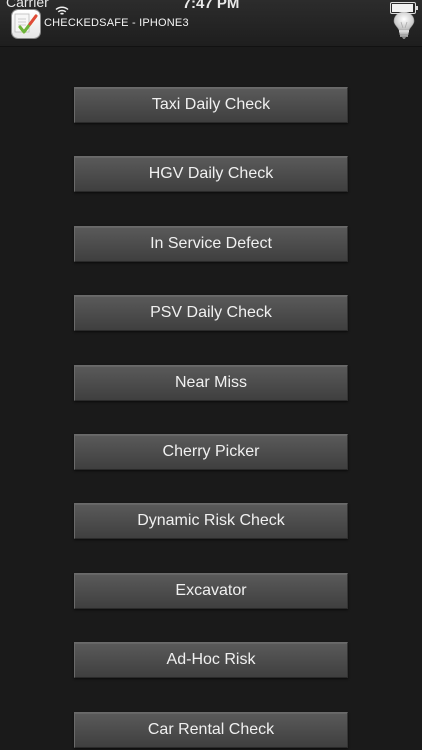 The image size is (422, 750). I want to click on ad-hoc-risk-button: Ad-Hoc Risk, so click(211, 660).